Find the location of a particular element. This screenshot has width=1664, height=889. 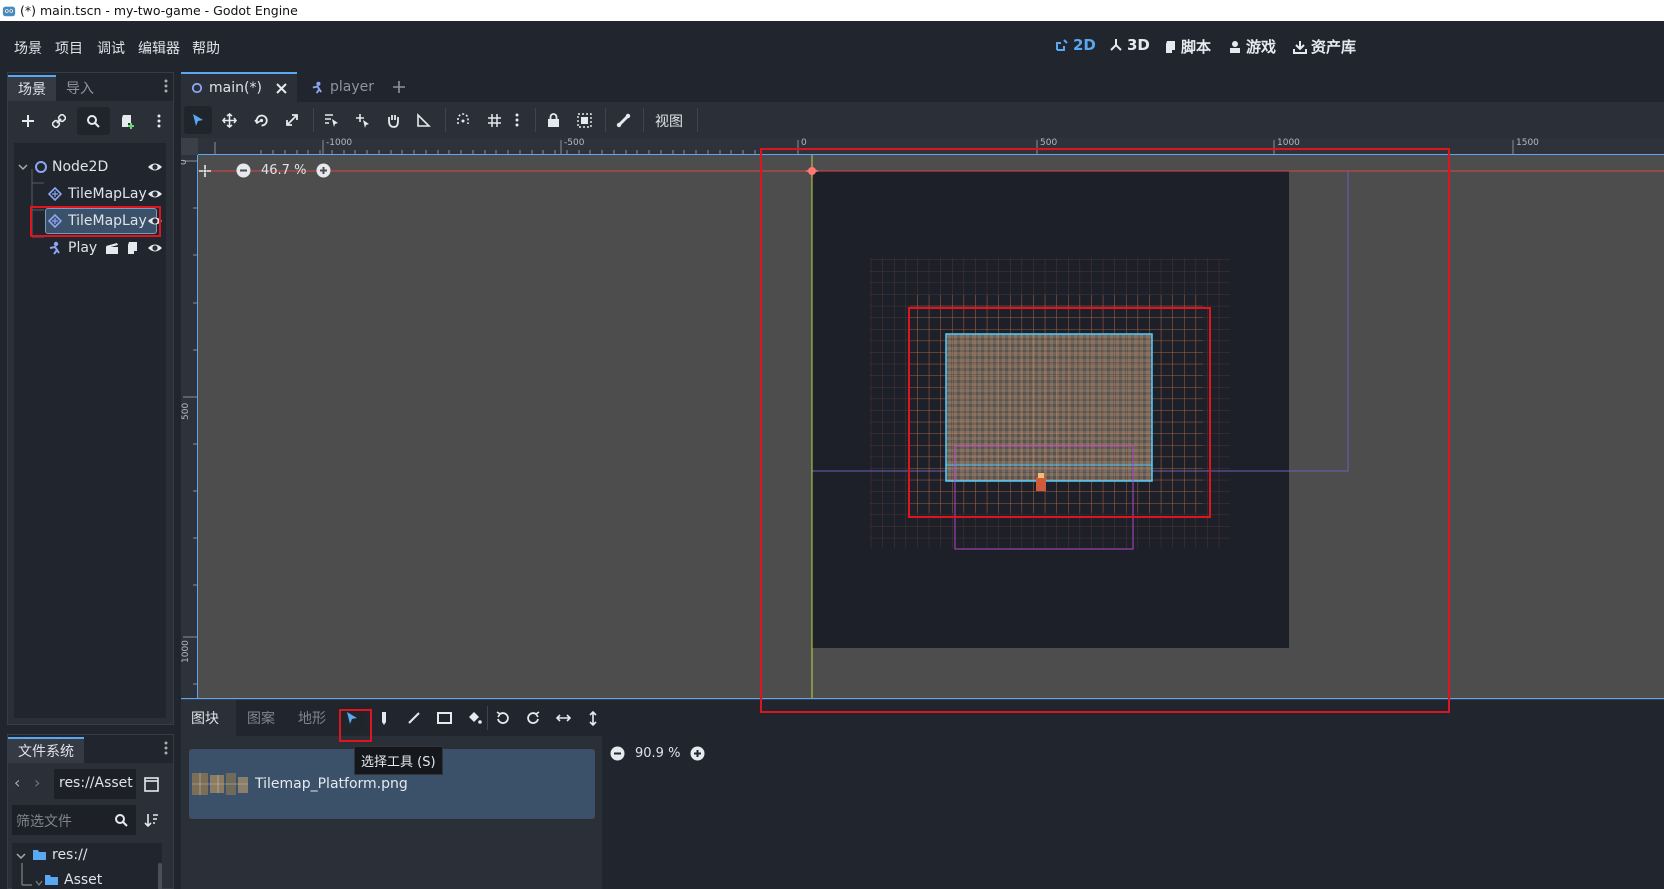

ruler-mode-button is located at coordinates (424, 120).